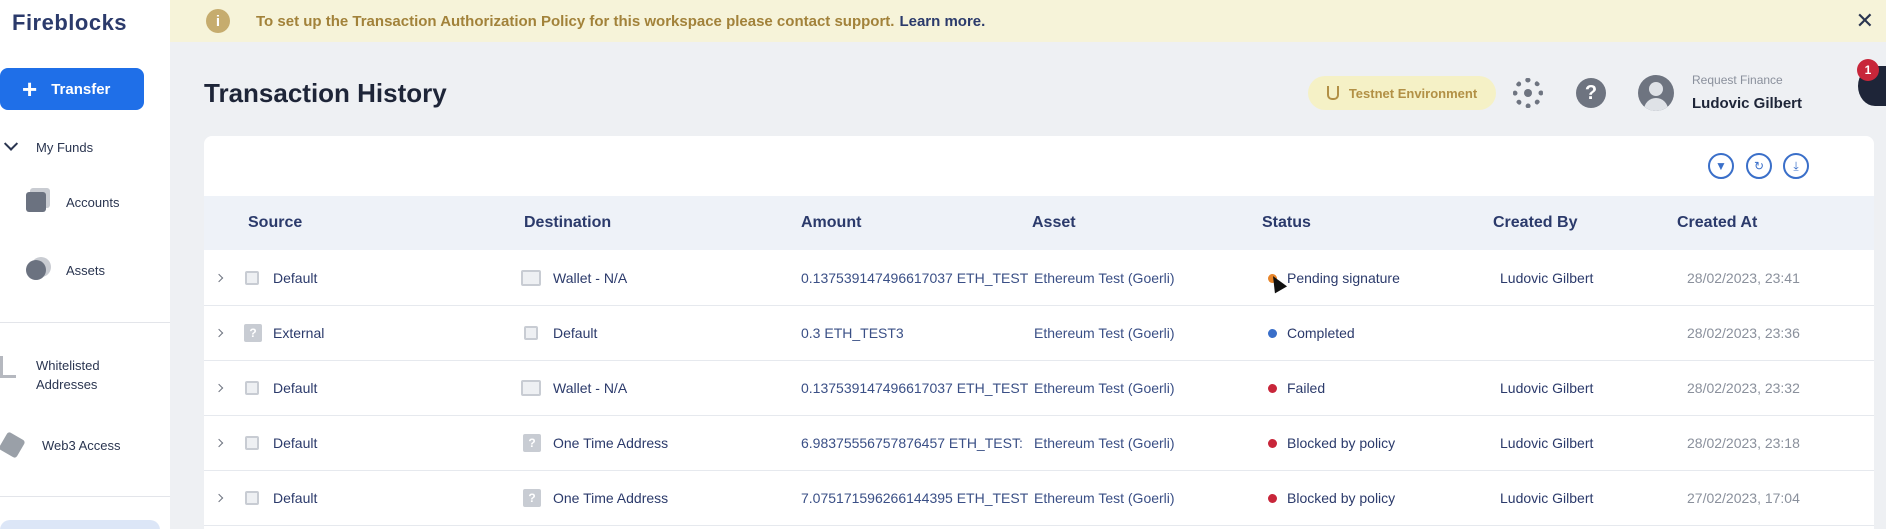  I want to click on destination-cell: Default, so click(575, 333).